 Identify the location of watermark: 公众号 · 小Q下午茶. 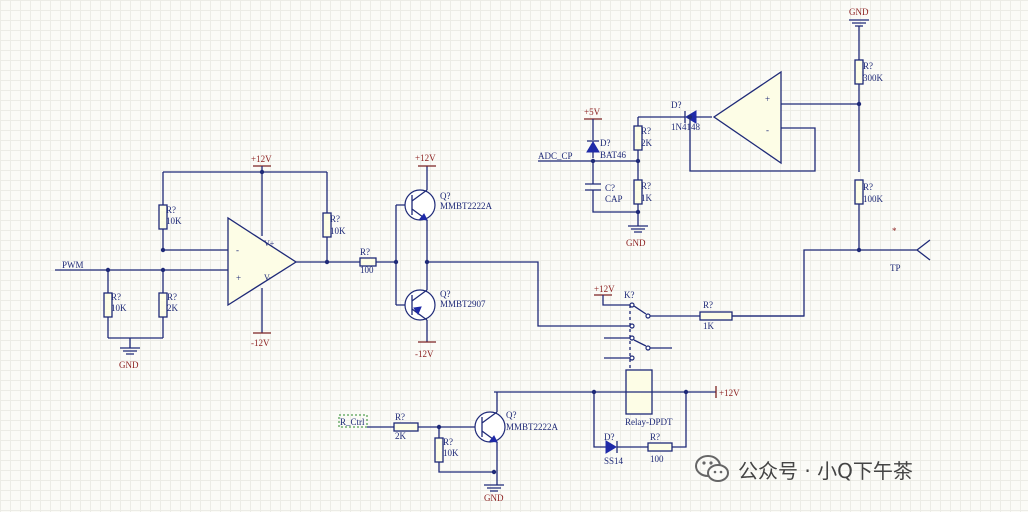
(803, 469).